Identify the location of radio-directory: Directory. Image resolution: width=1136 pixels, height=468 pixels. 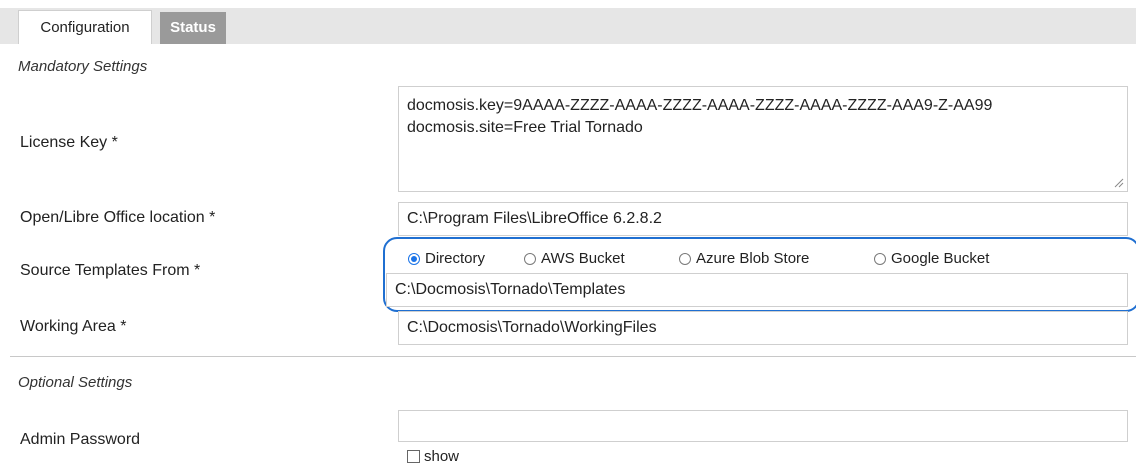
(446, 258).